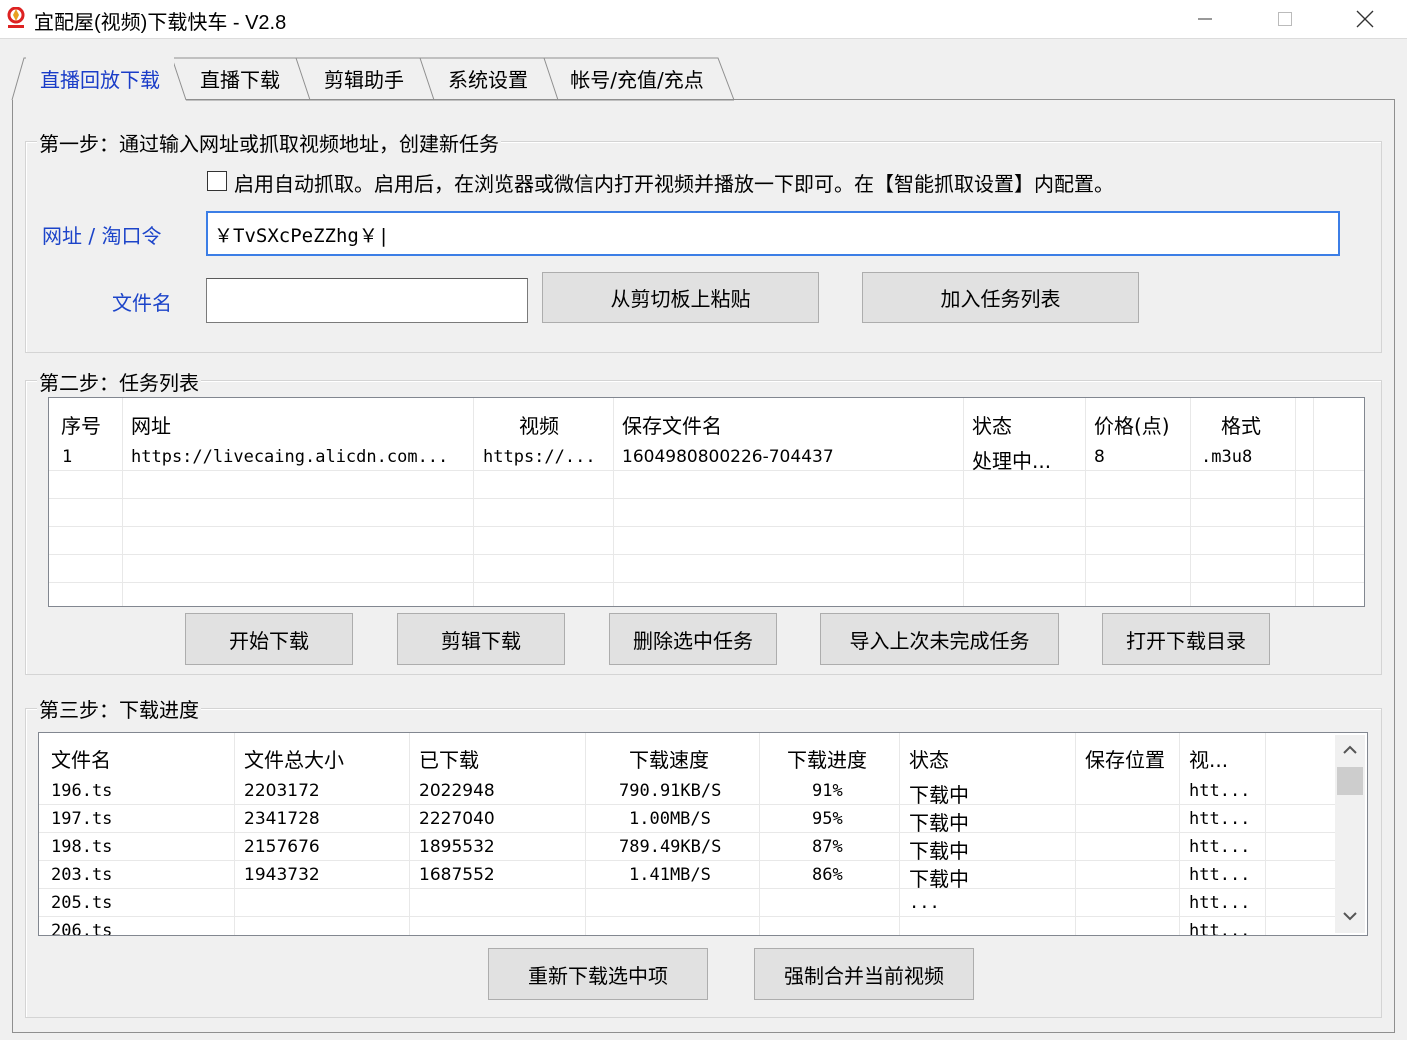  Describe the element at coordinates (598, 974) in the screenshot. I see `redownload-selected-button: 重新下载选中项` at that location.